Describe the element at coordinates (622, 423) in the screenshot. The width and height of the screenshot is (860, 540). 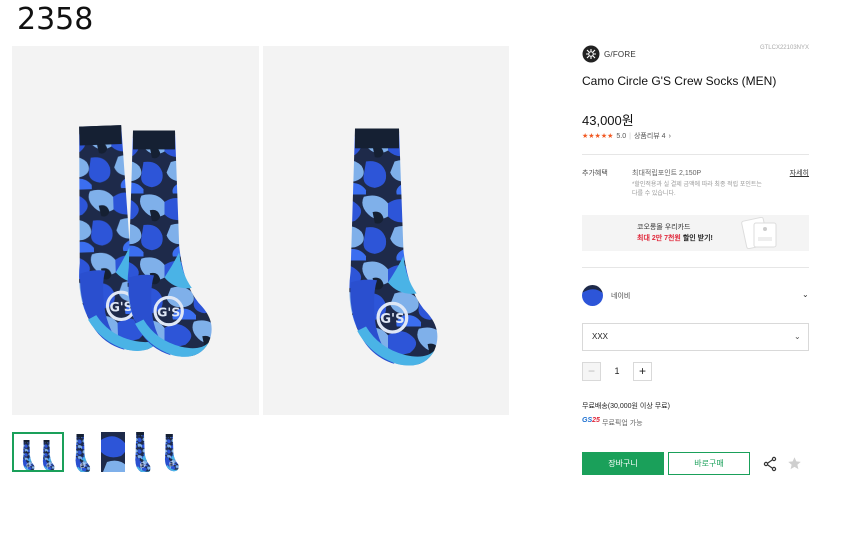
I see `pickup-info: 무료픽업 가능` at that location.